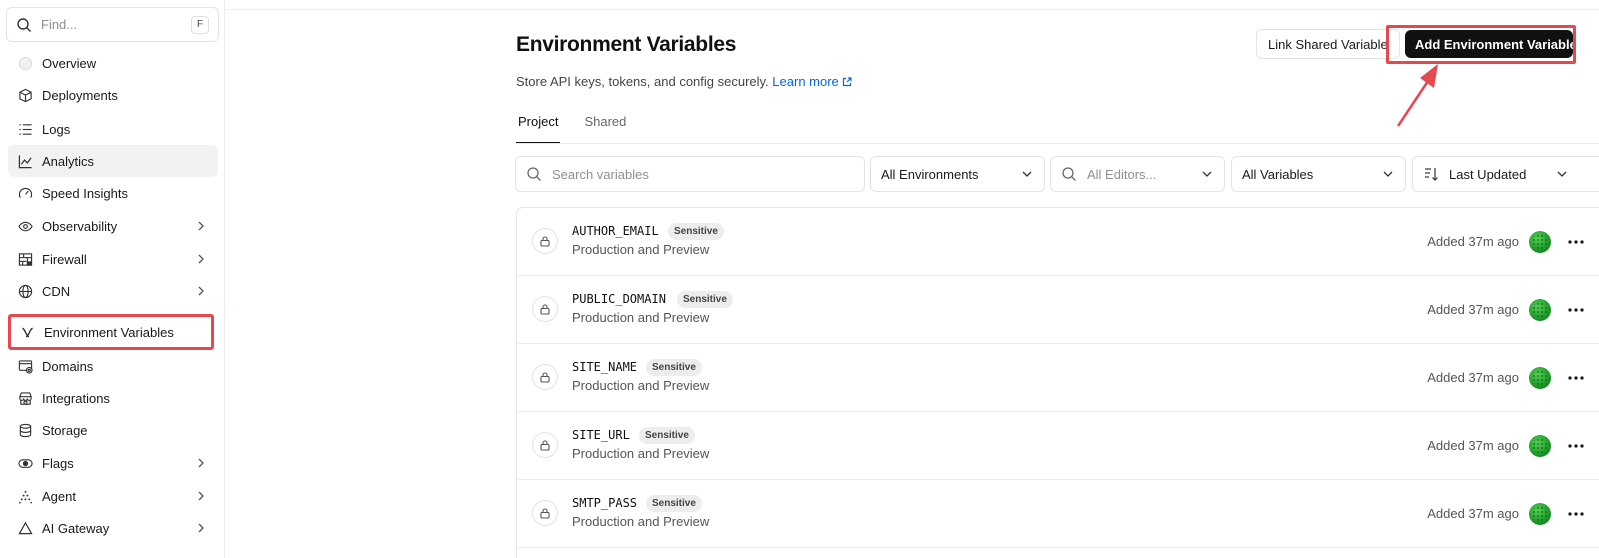  What do you see at coordinates (25, 161) in the screenshot?
I see `chart-line-icon` at bounding box center [25, 161].